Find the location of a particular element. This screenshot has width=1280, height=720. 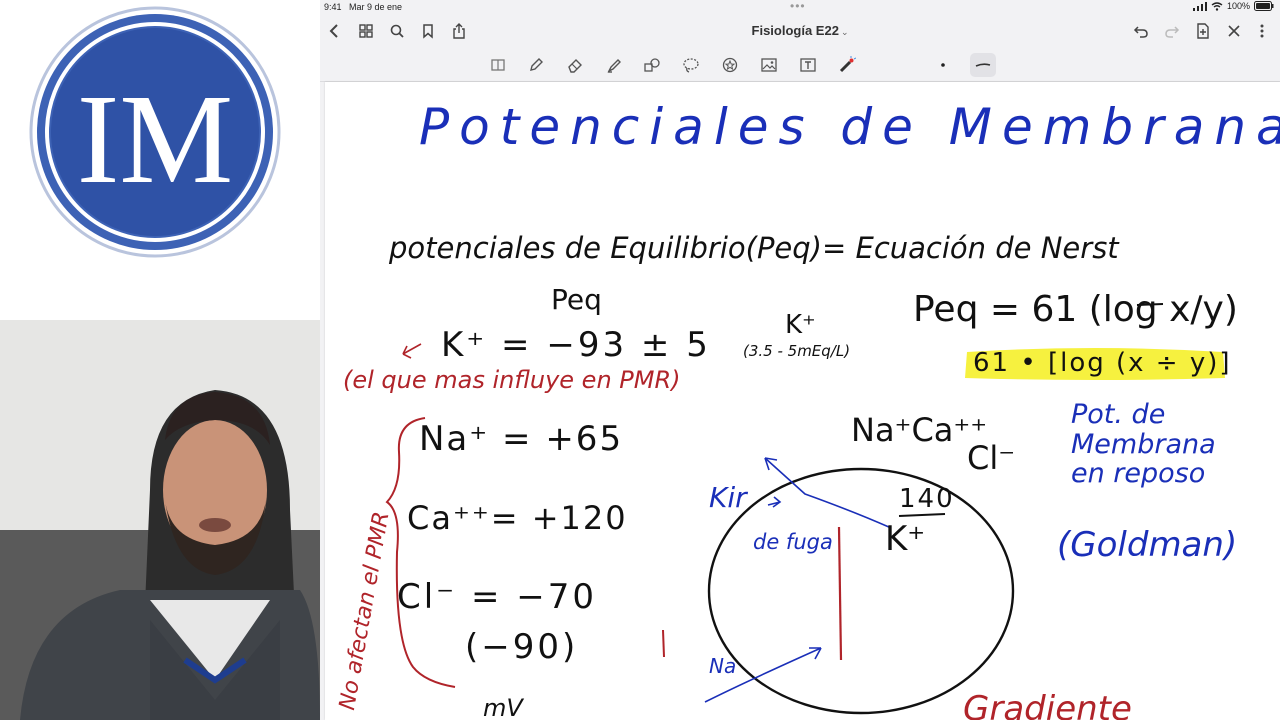

red-arrow-mark is located at coordinates (412, 351).